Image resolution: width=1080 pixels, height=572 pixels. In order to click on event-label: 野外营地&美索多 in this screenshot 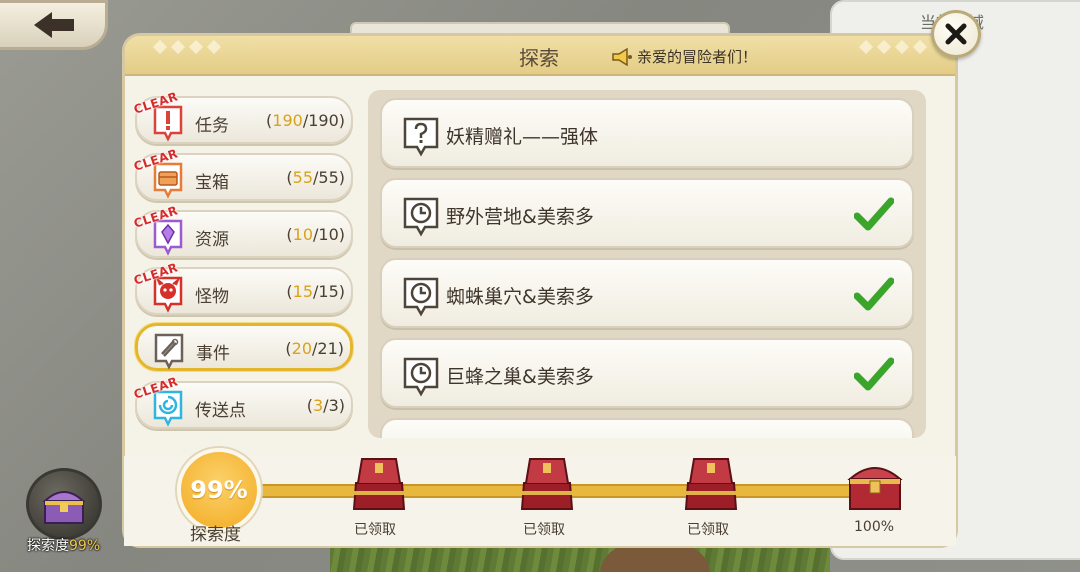, I will do `click(520, 217)`.